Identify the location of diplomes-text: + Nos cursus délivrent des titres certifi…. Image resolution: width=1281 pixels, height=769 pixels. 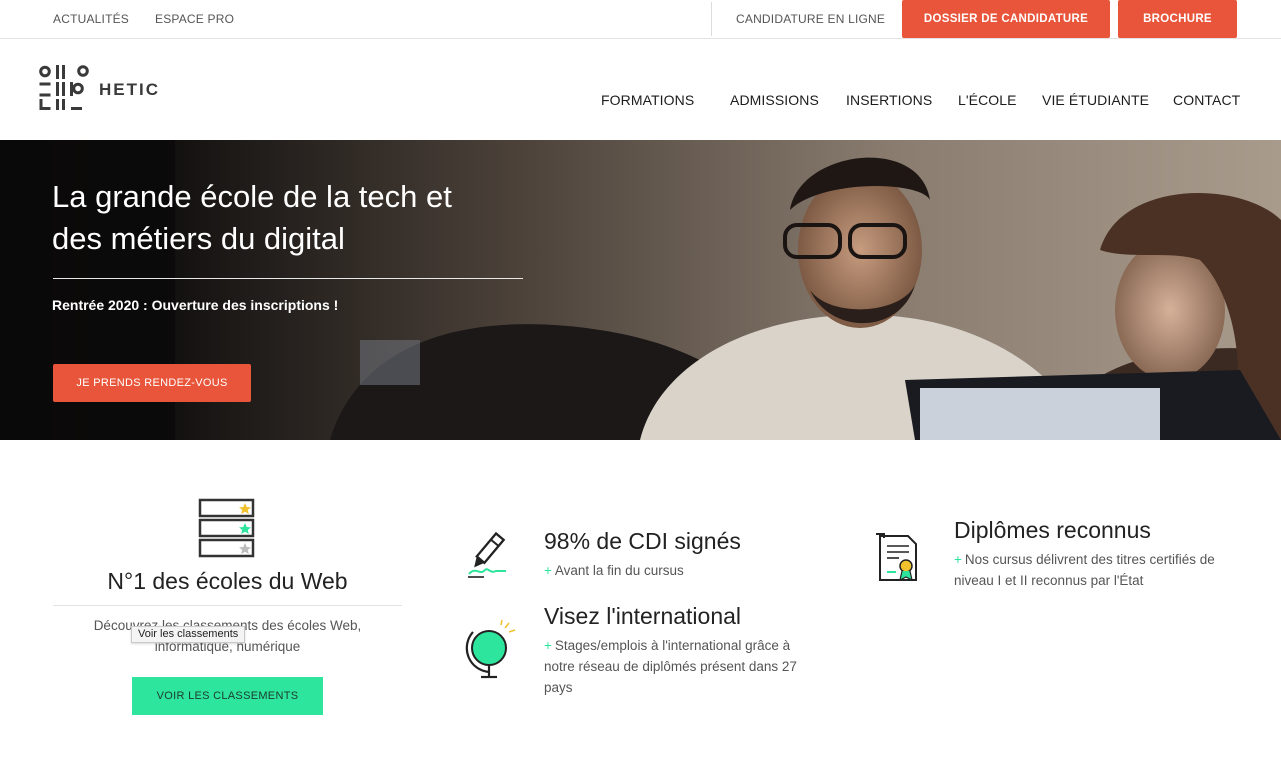
(1104, 570).